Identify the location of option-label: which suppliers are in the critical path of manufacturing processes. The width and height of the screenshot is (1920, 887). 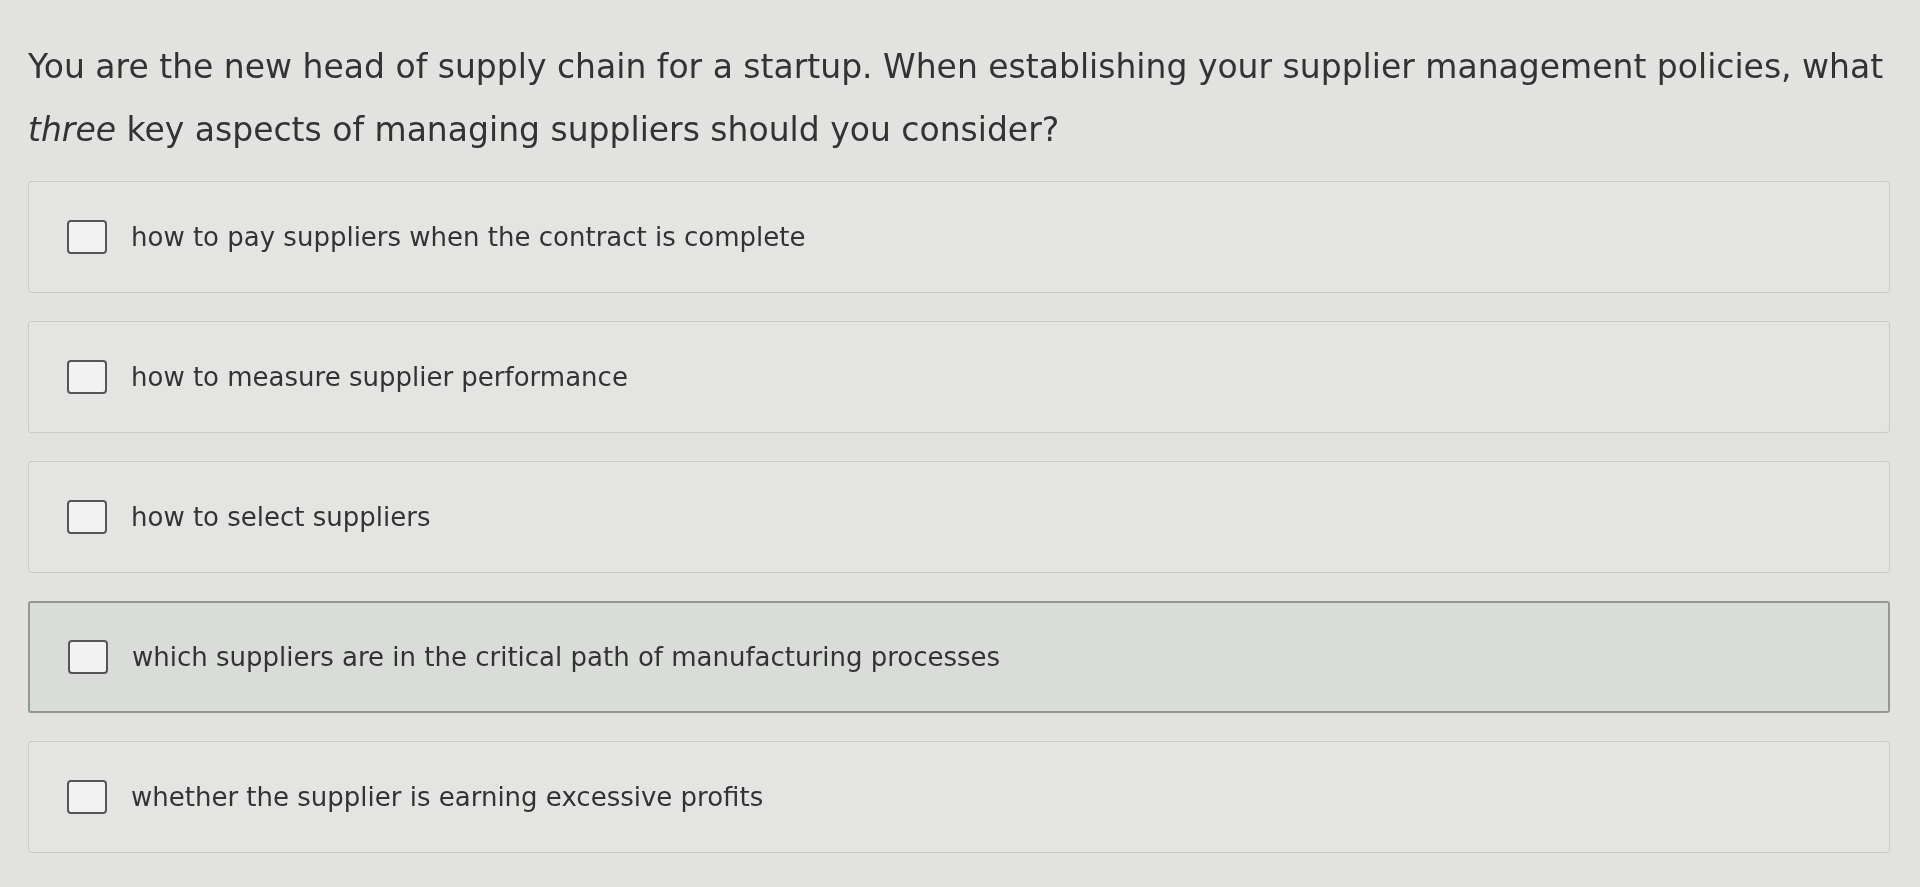
(566, 657).